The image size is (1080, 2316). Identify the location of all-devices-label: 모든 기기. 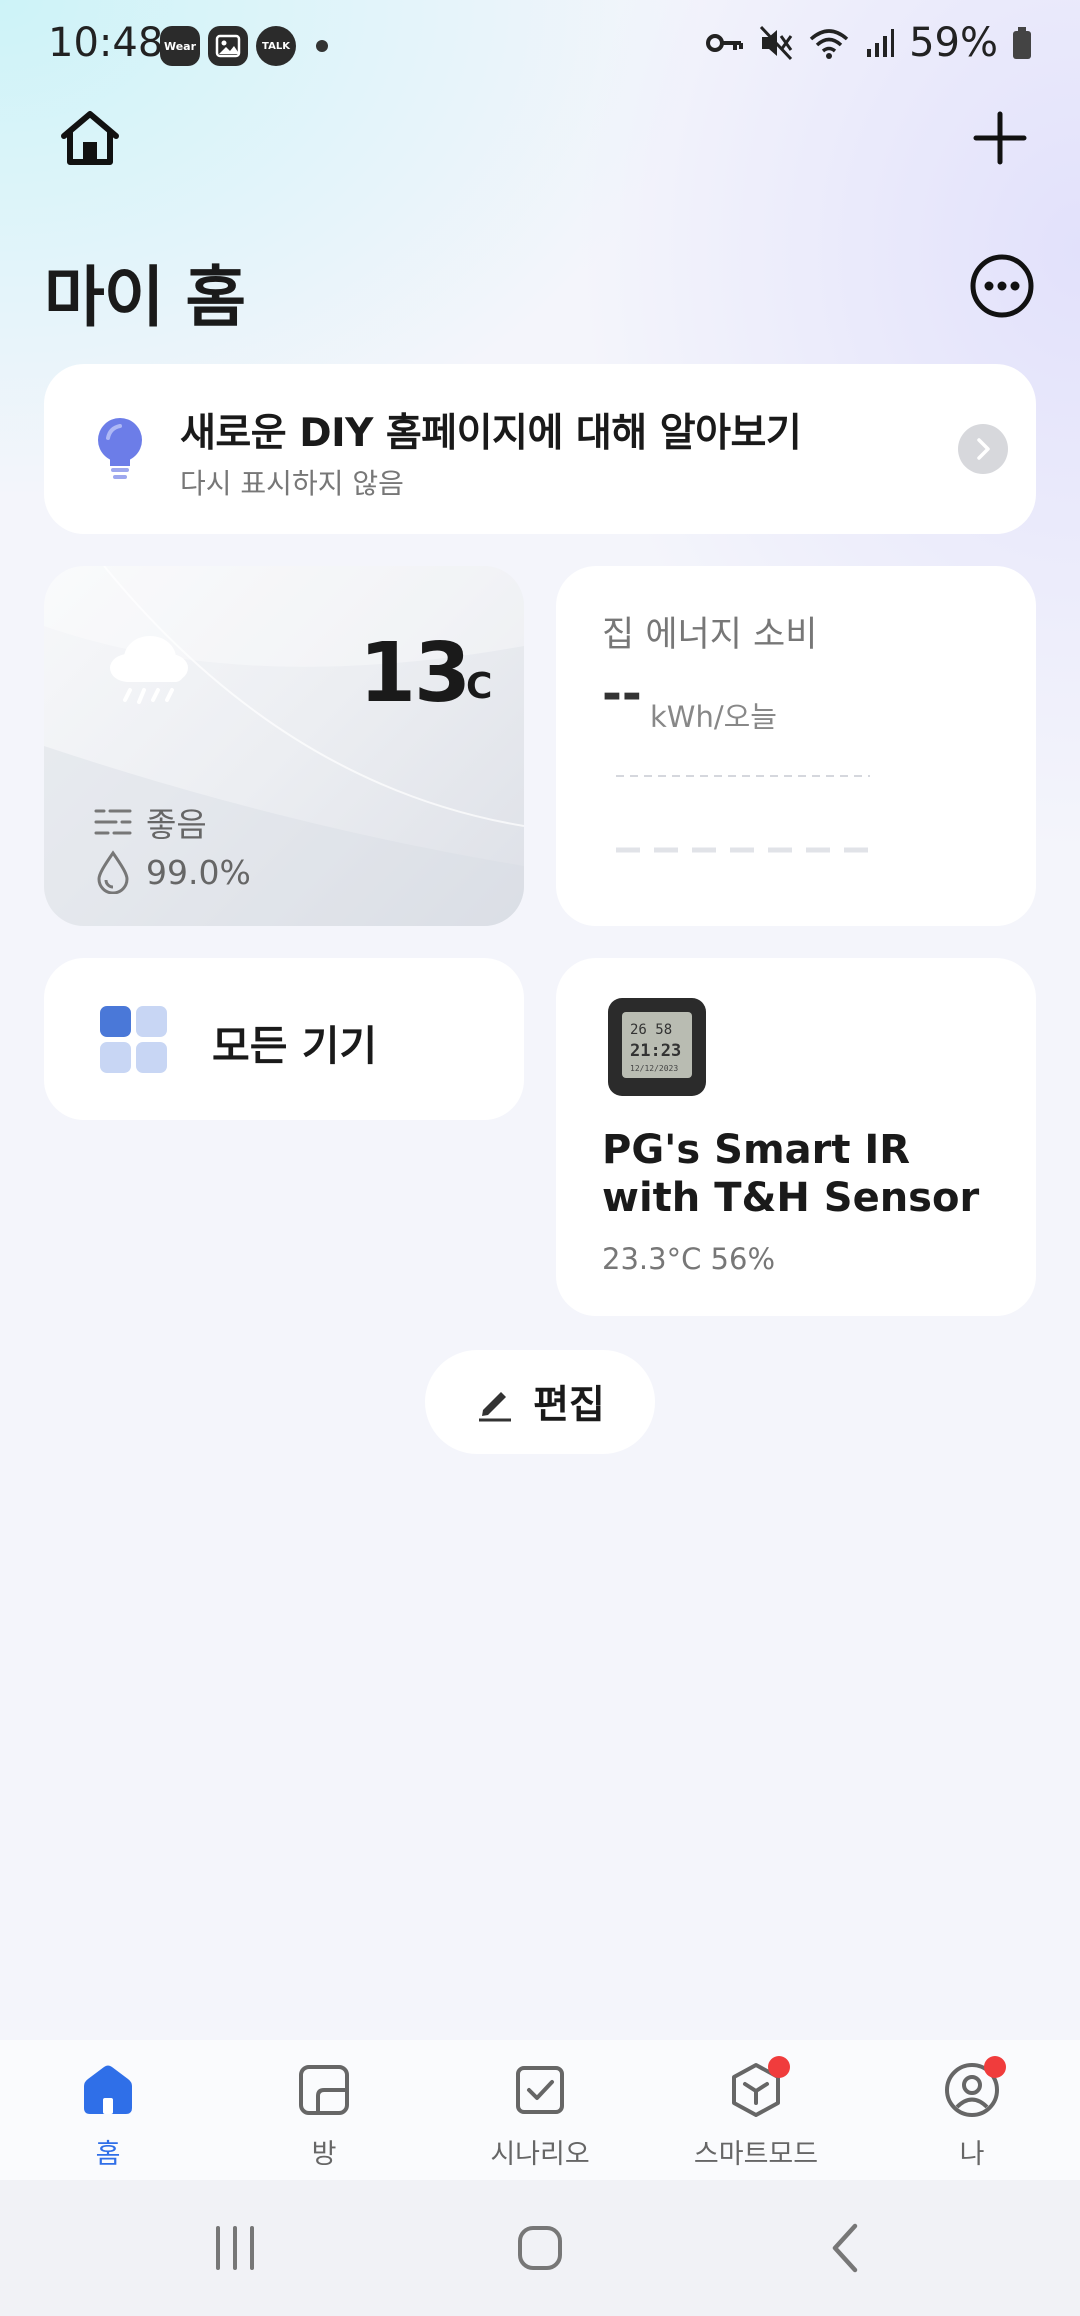
(295, 1046).